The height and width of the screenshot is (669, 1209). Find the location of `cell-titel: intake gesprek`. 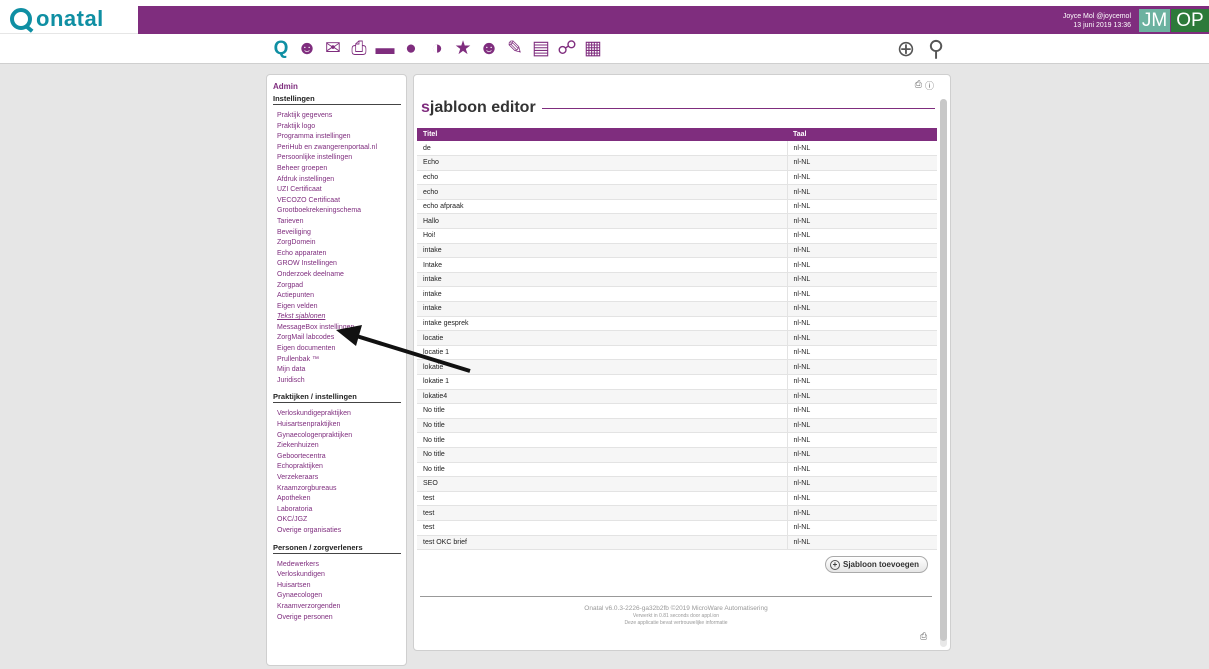

cell-titel: intake gesprek is located at coordinates (602, 324).